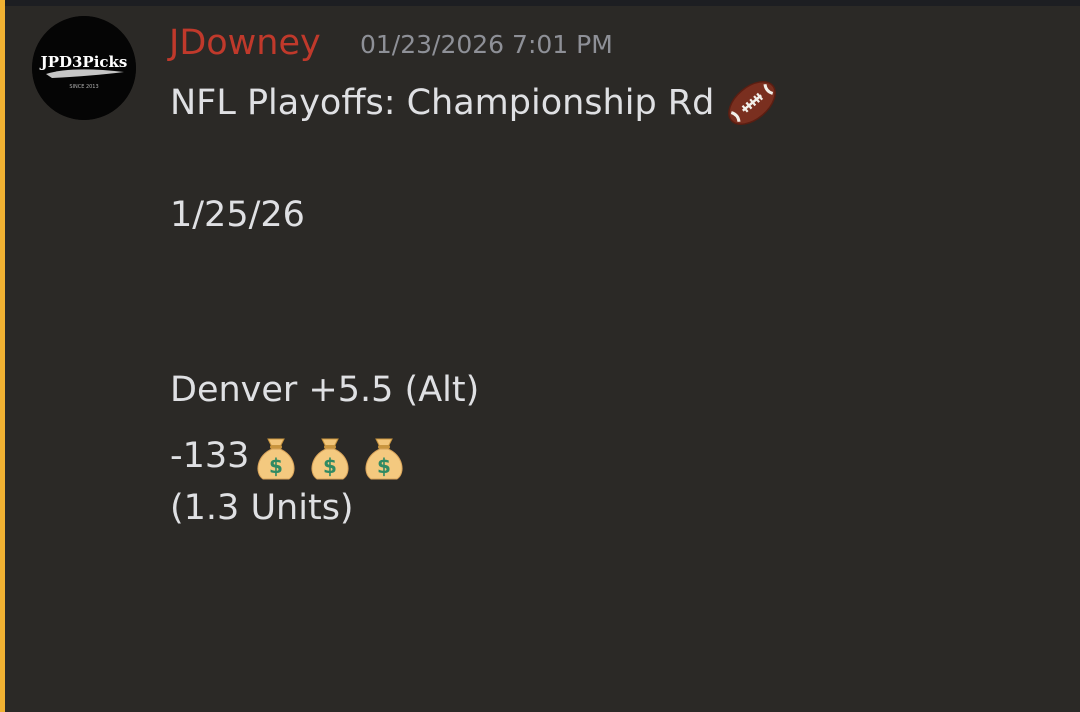 This screenshot has height=712, width=1080. What do you see at coordinates (486, 44) in the screenshot?
I see `message-timestamp: 01/23/2026 7:01 PM` at bounding box center [486, 44].